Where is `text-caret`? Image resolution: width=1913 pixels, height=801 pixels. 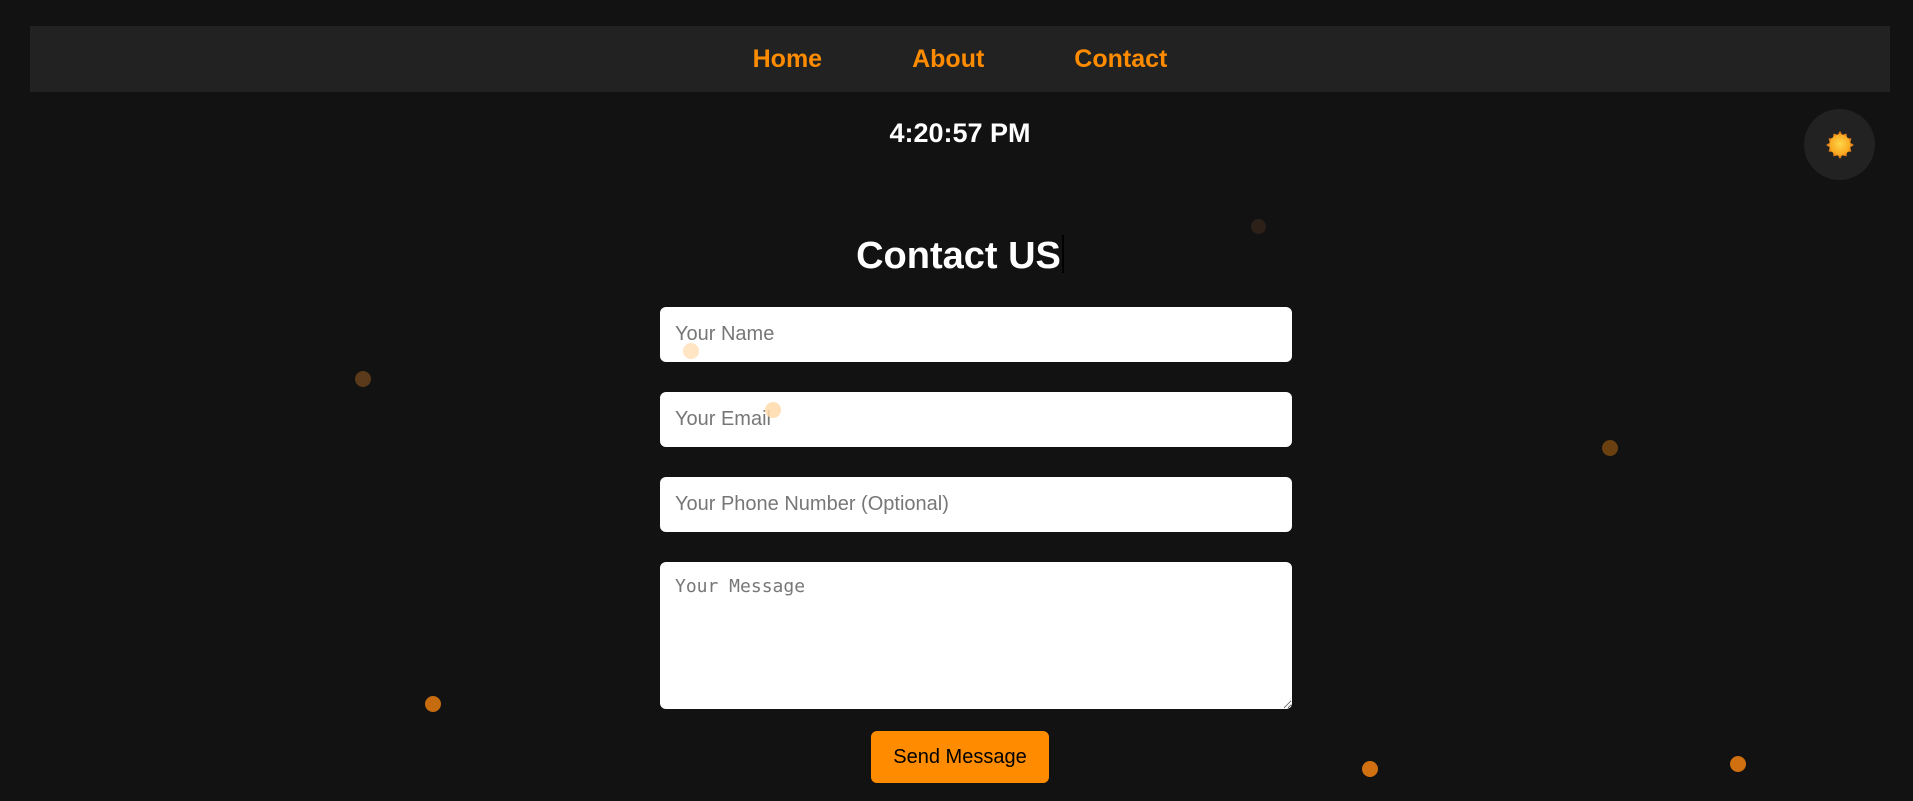 text-caret is located at coordinates (1062, 254).